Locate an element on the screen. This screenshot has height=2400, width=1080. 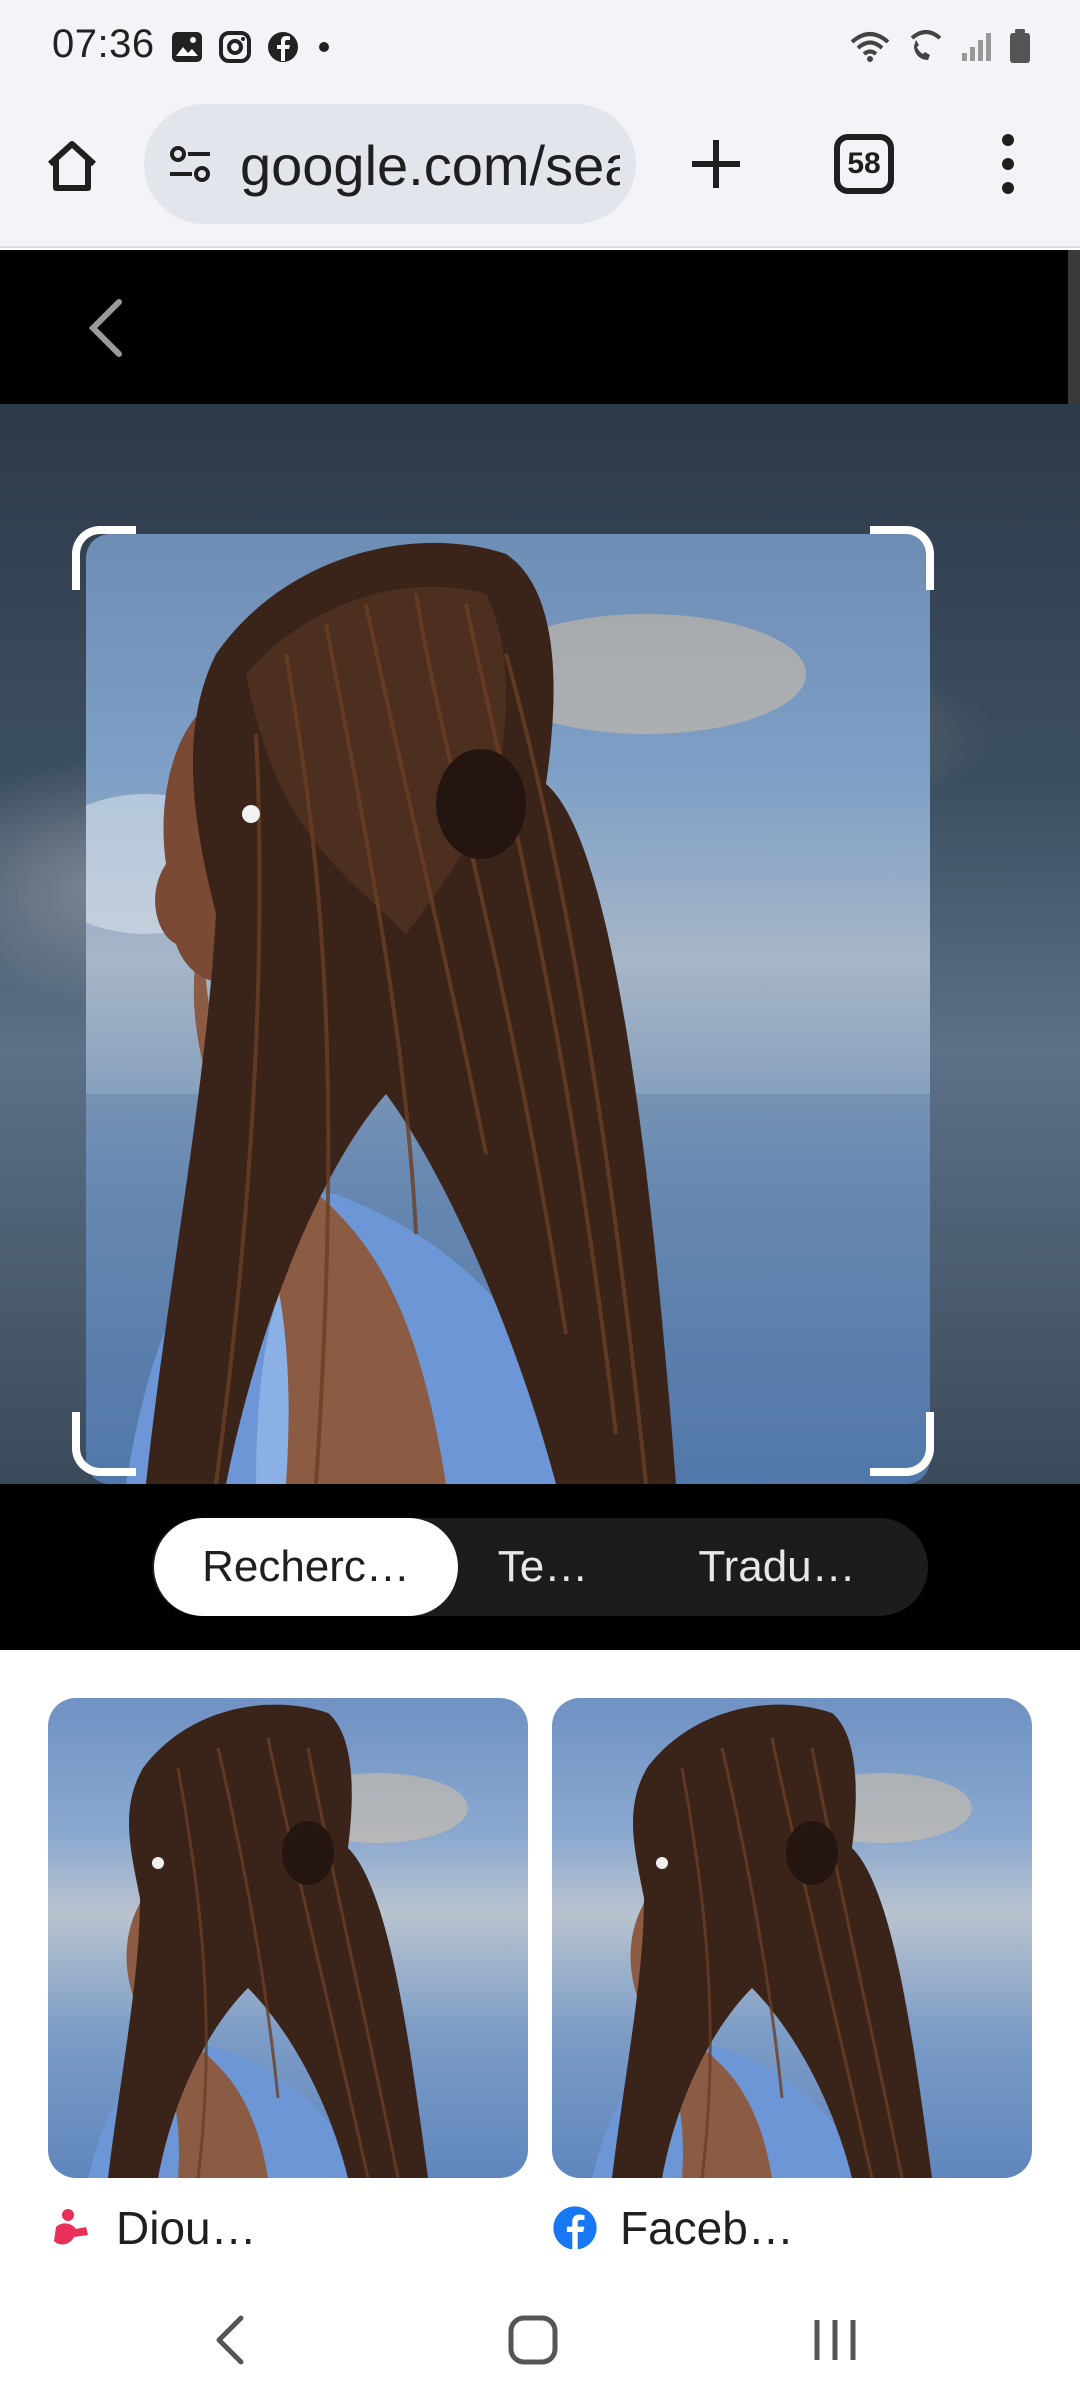
battery-icon is located at coordinates (1020, 46).